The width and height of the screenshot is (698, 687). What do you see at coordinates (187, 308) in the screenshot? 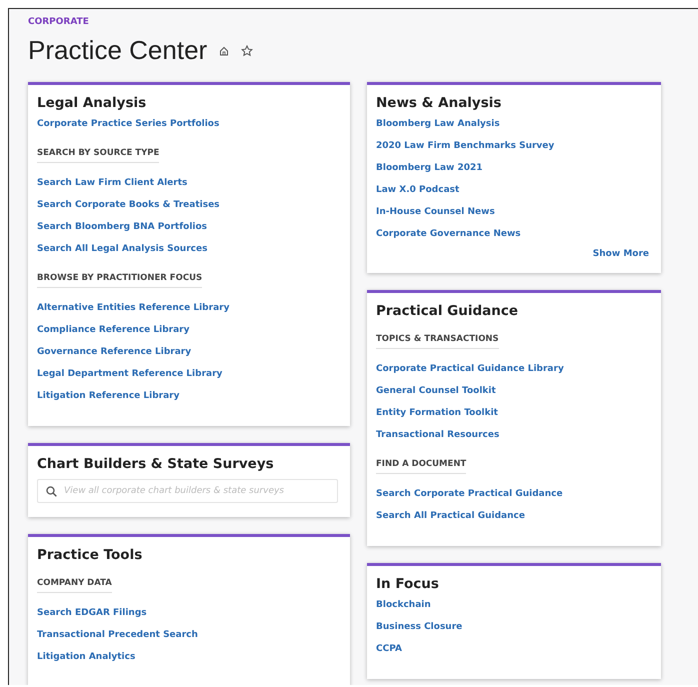
I see `link: Alternative Entities Reference Library` at bounding box center [187, 308].